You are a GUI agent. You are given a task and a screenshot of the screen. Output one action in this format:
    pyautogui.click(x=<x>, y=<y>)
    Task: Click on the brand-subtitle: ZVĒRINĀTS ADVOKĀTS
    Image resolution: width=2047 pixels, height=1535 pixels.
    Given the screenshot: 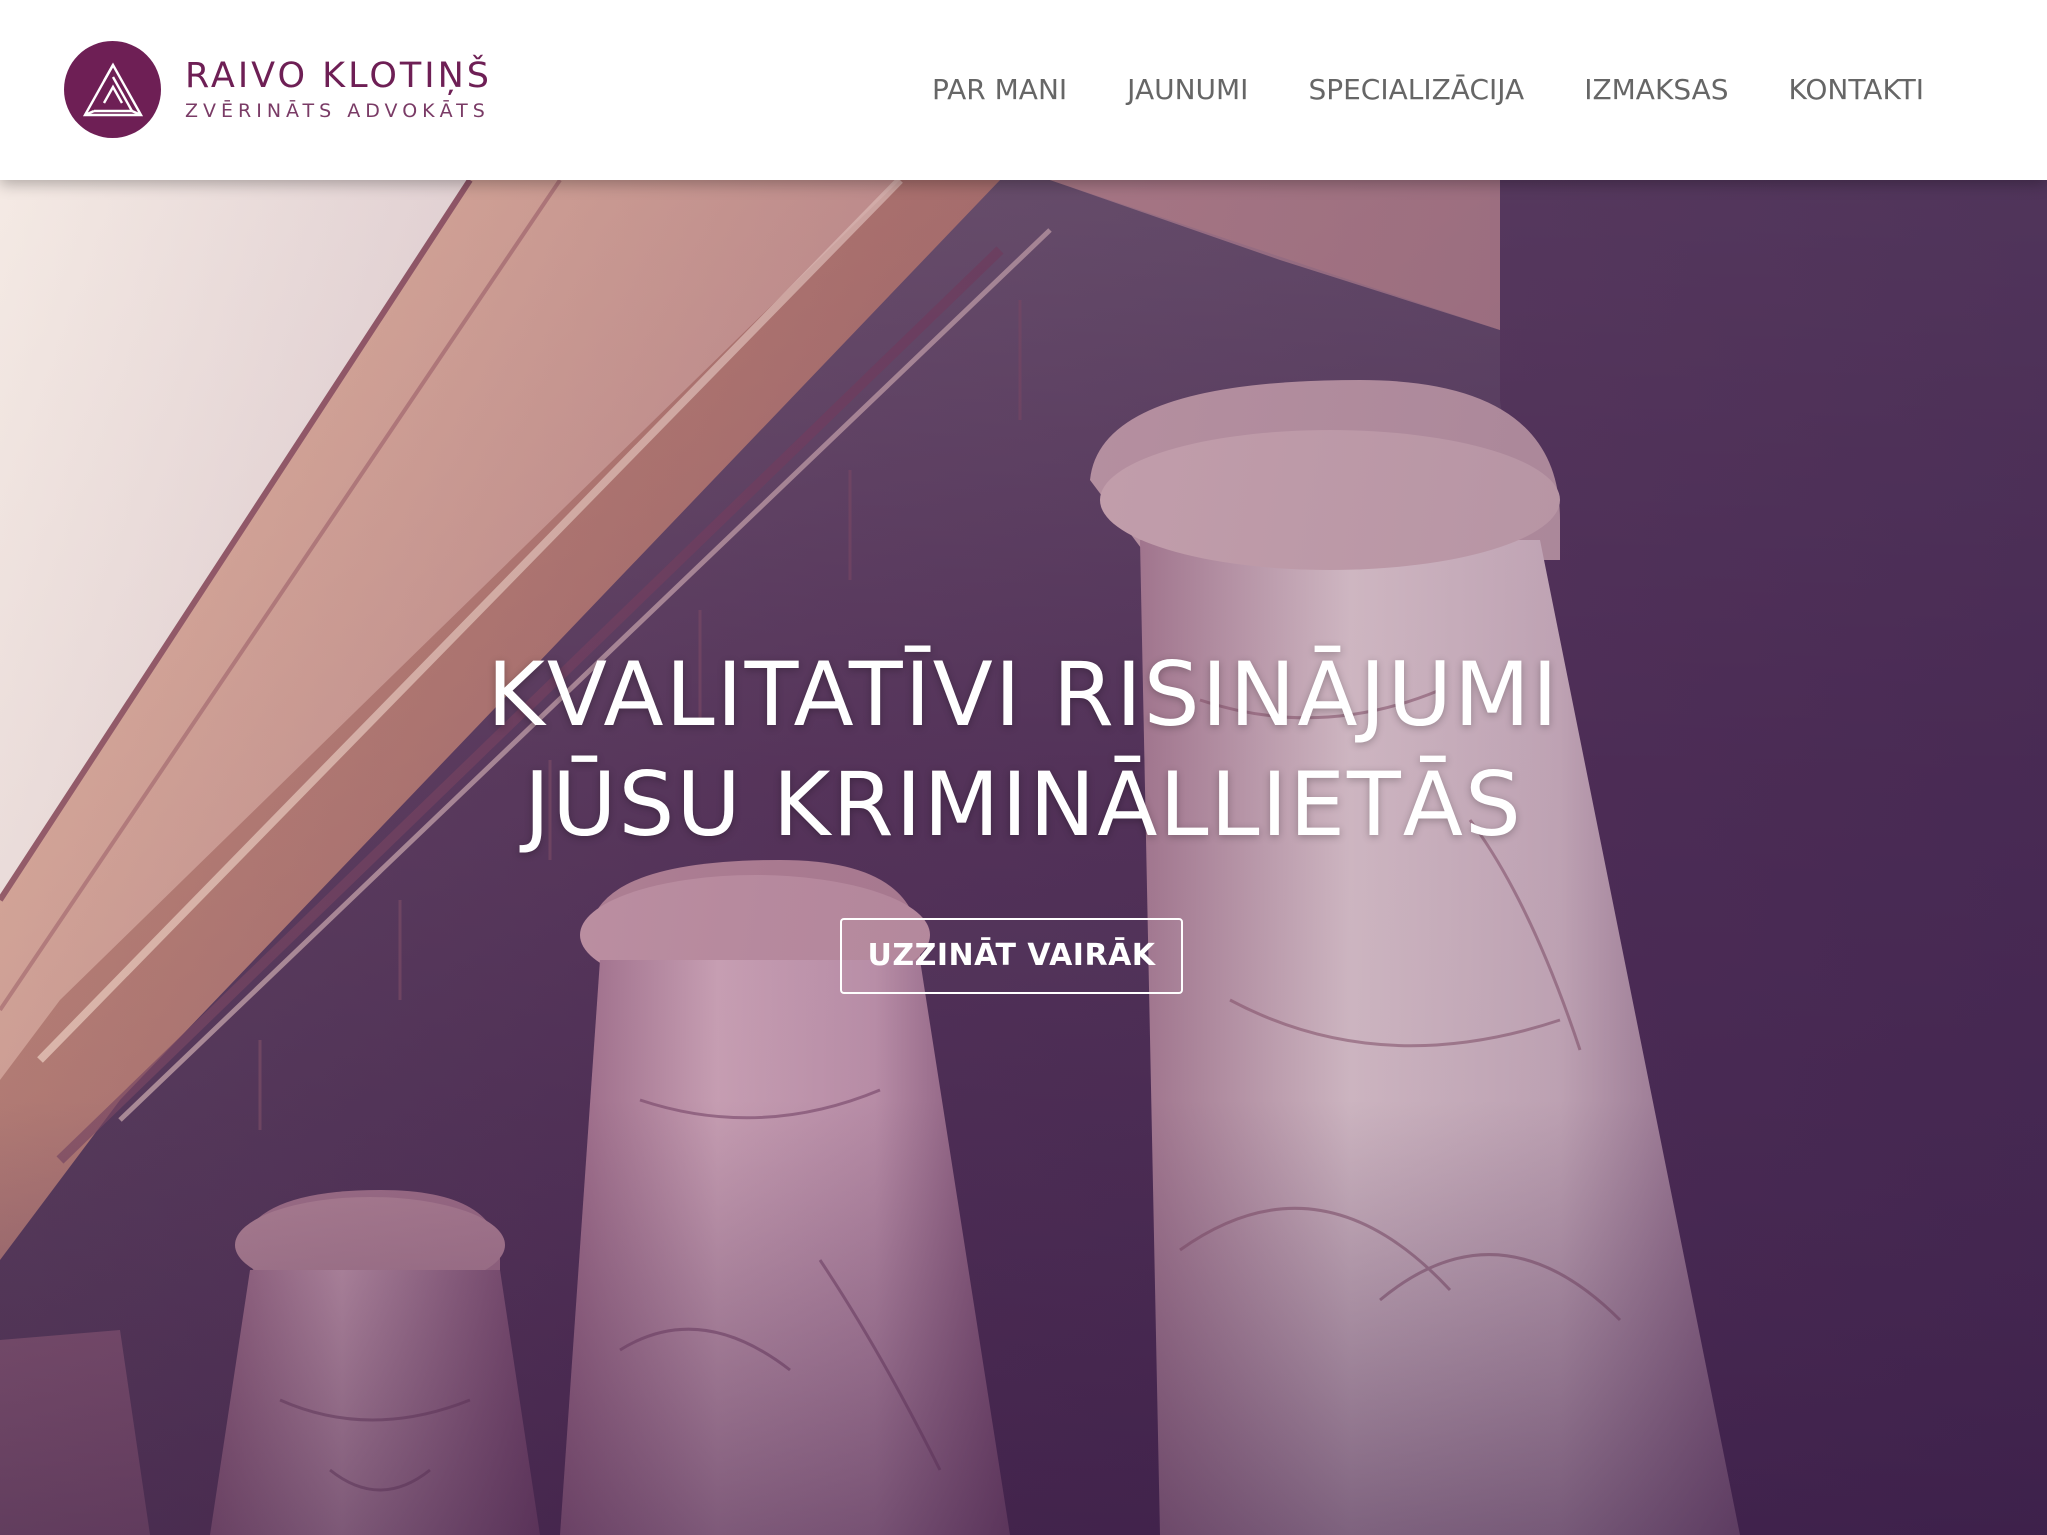 What is the action you would take?
    pyautogui.click(x=337, y=110)
    